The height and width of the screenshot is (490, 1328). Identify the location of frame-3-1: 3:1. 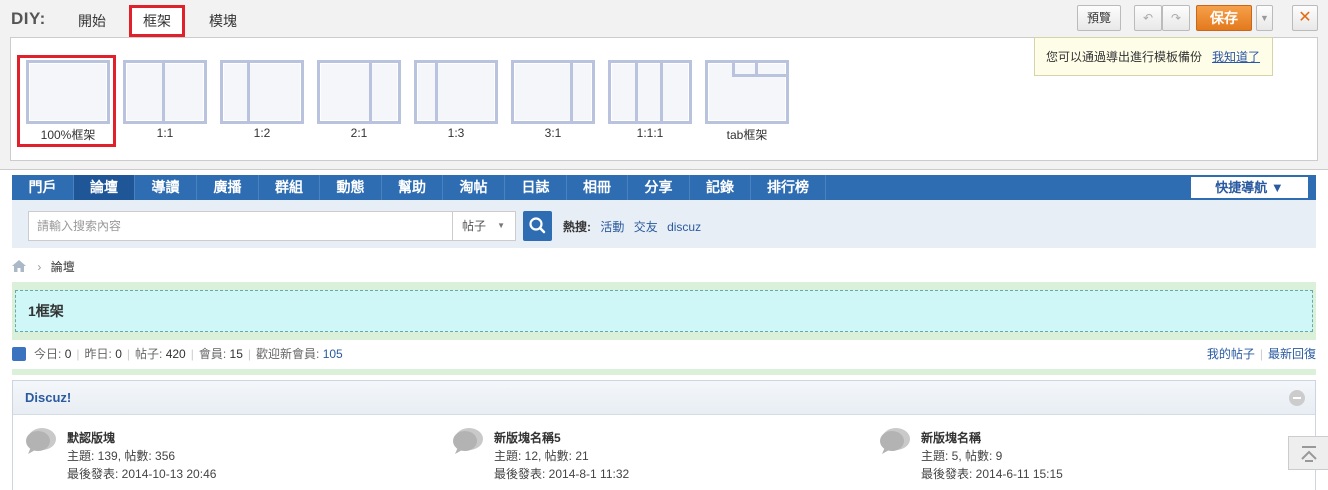
(551, 101).